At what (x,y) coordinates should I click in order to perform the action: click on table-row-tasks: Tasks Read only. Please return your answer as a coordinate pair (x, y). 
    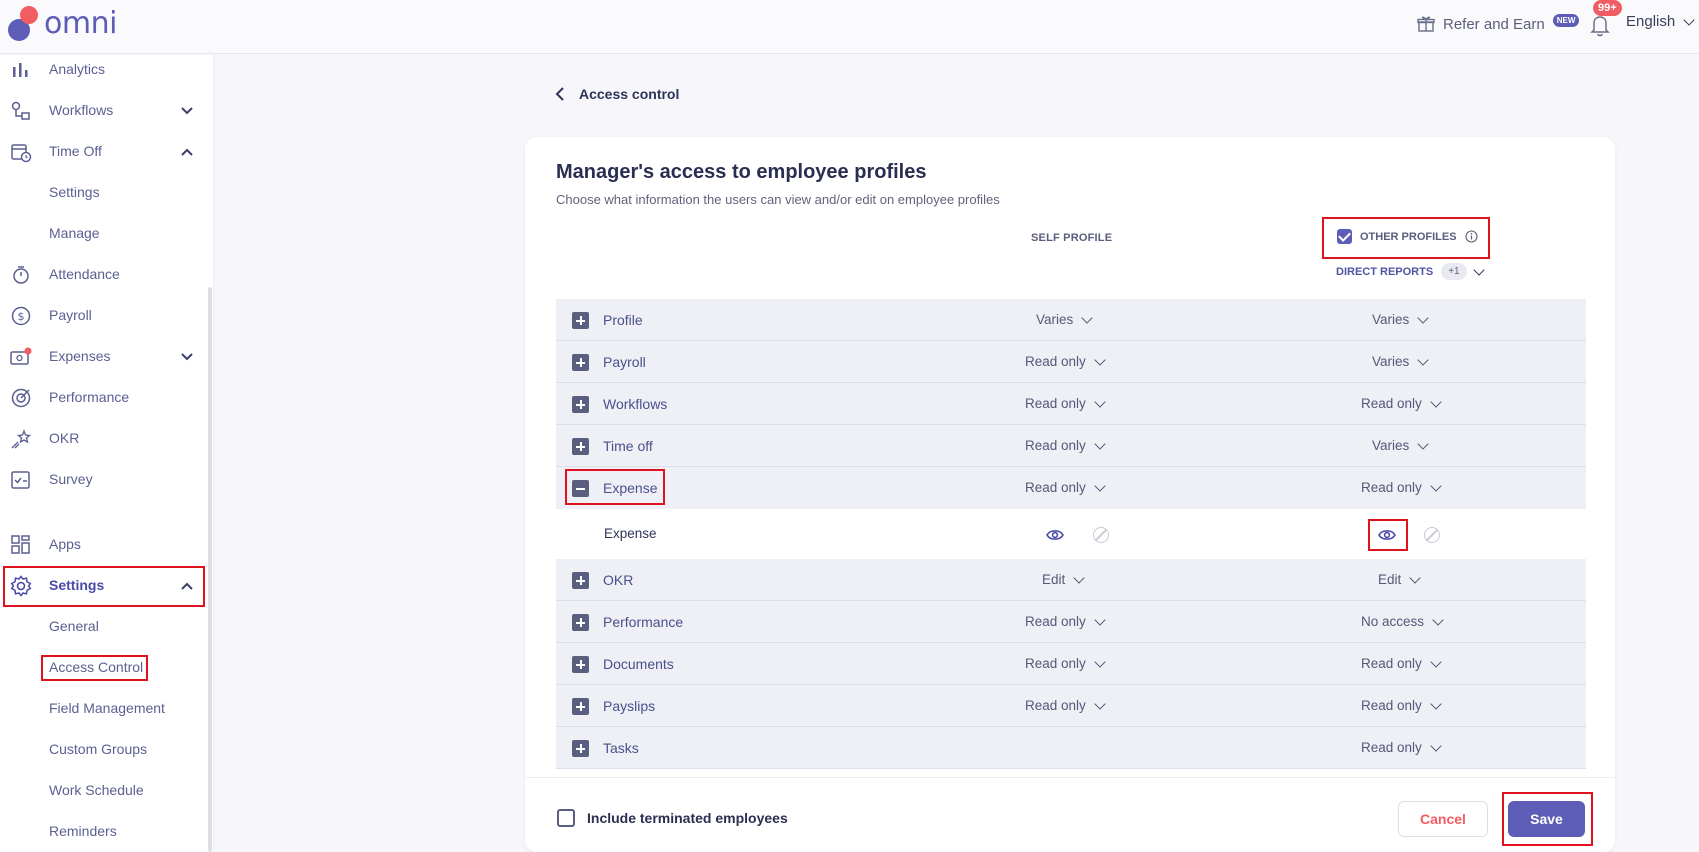
    Looking at the image, I should click on (1071, 748).